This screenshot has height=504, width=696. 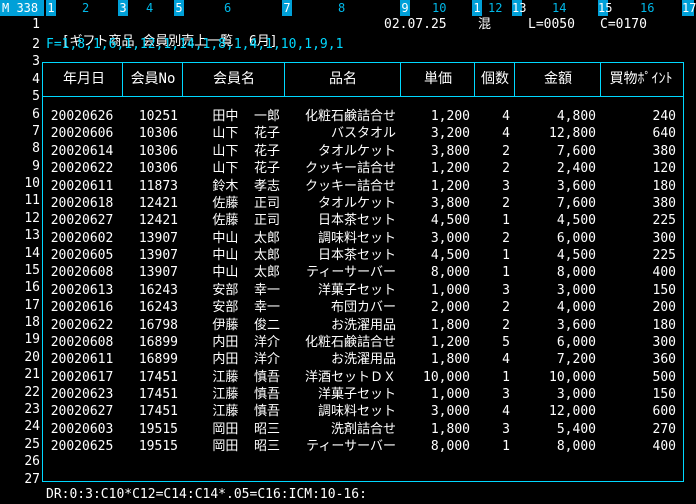 What do you see at coordinates (232, 186) in the screenshot?
I see `table-cell: 鈴木 孝志` at bounding box center [232, 186].